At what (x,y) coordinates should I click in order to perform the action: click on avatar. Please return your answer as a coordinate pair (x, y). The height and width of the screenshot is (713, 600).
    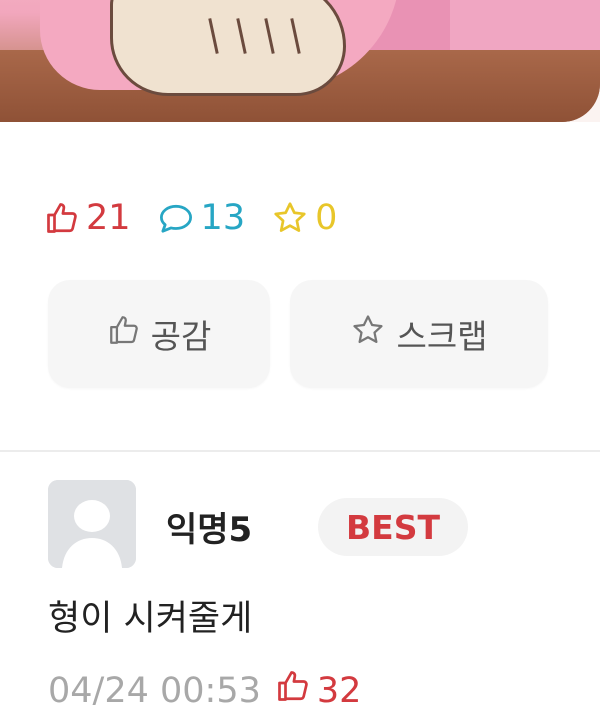
    Looking at the image, I should click on (92, 524).